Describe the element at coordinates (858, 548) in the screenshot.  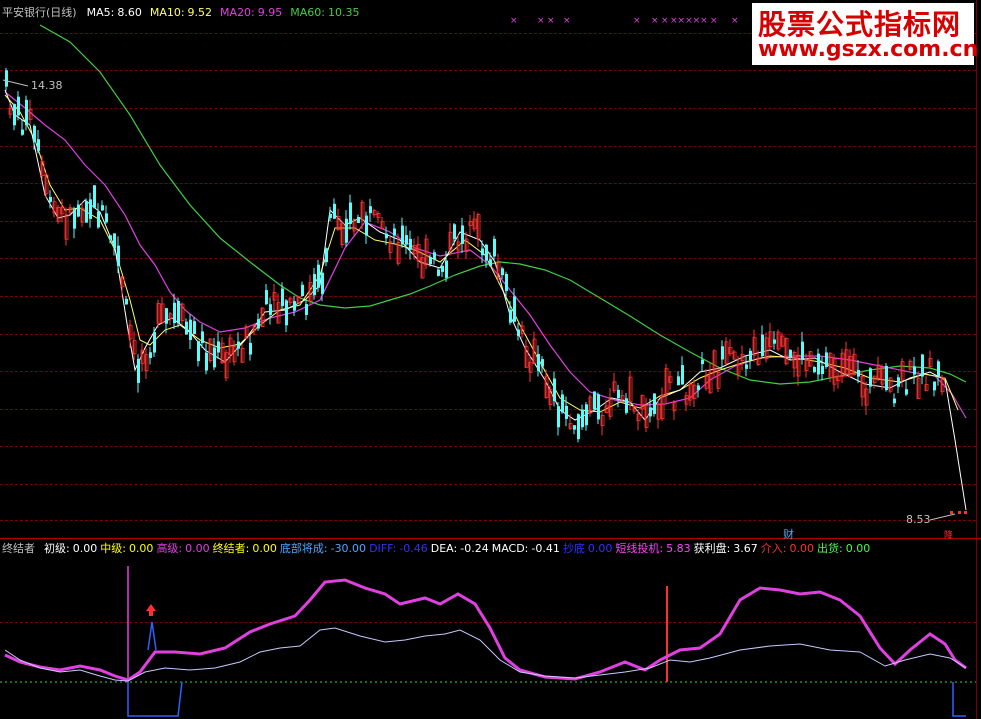
I see `ind-chuhuo-value: 0.00` at that location.